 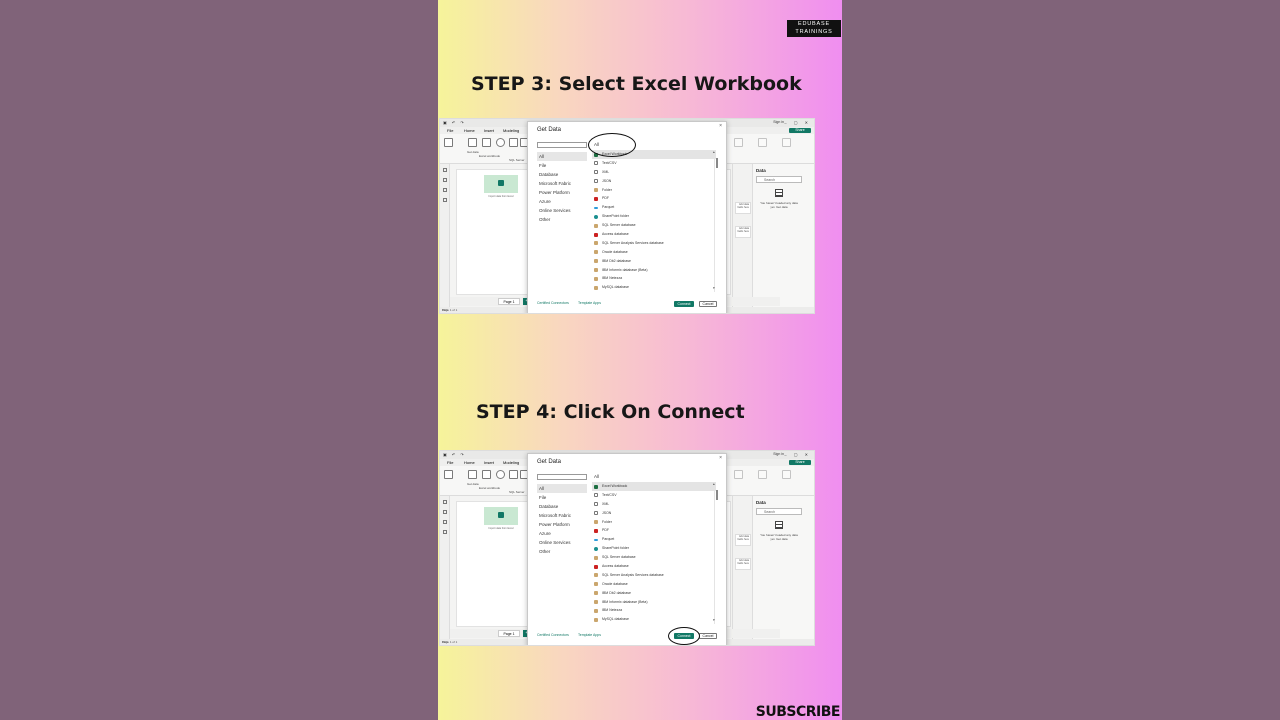 I want to click on category-item: Power Platform, so click(x=562, y=192).